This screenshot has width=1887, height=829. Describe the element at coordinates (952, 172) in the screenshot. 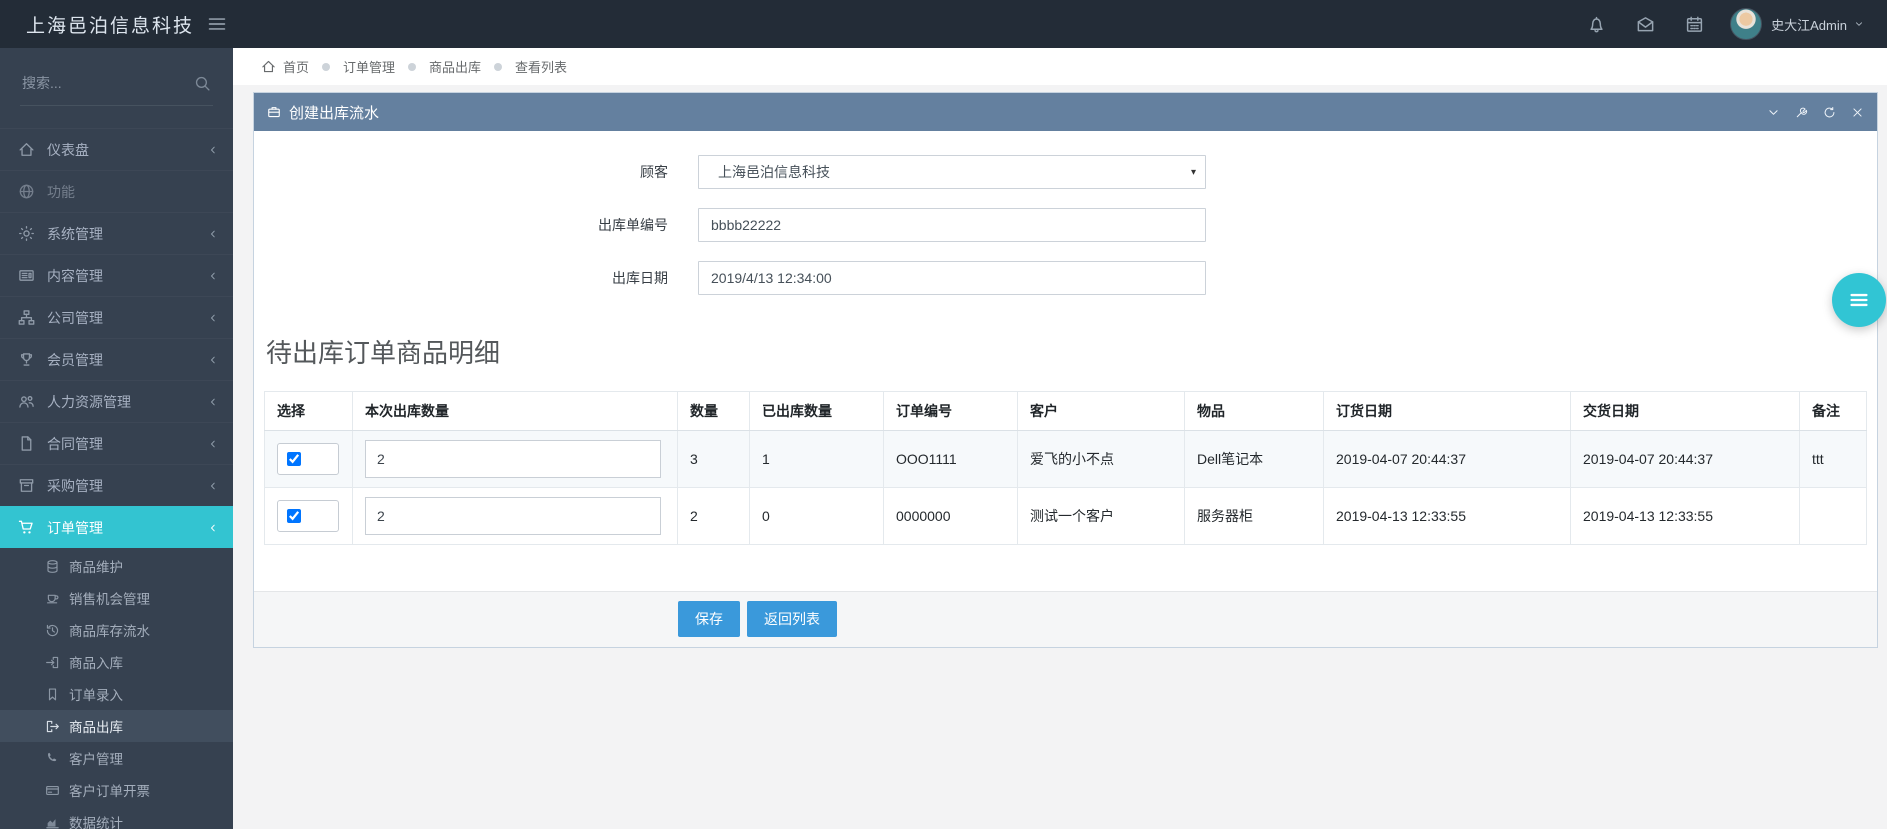

I see `customer-select: 上海邑泊信息科技 ▾` at that location.